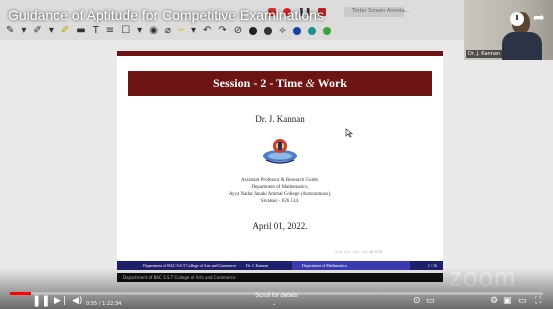  I want to click on color-teal-swatch, so click(311, 31).